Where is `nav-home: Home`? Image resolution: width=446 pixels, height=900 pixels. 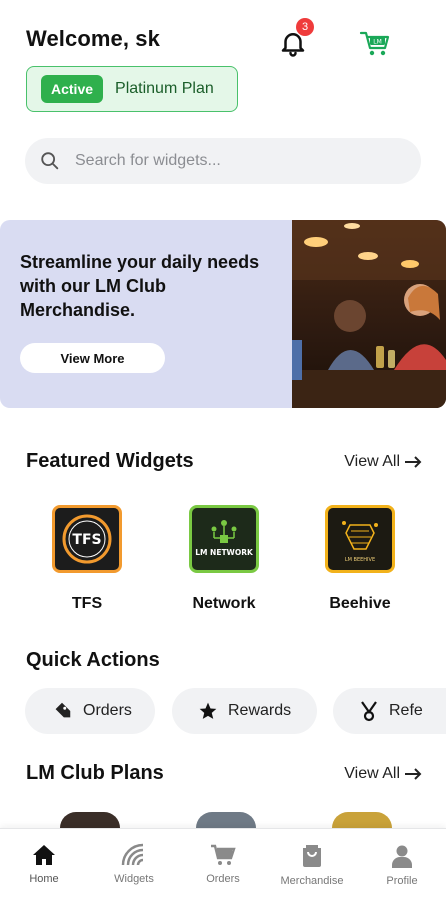 nav-home: Home is located at coordinates (44, 864).